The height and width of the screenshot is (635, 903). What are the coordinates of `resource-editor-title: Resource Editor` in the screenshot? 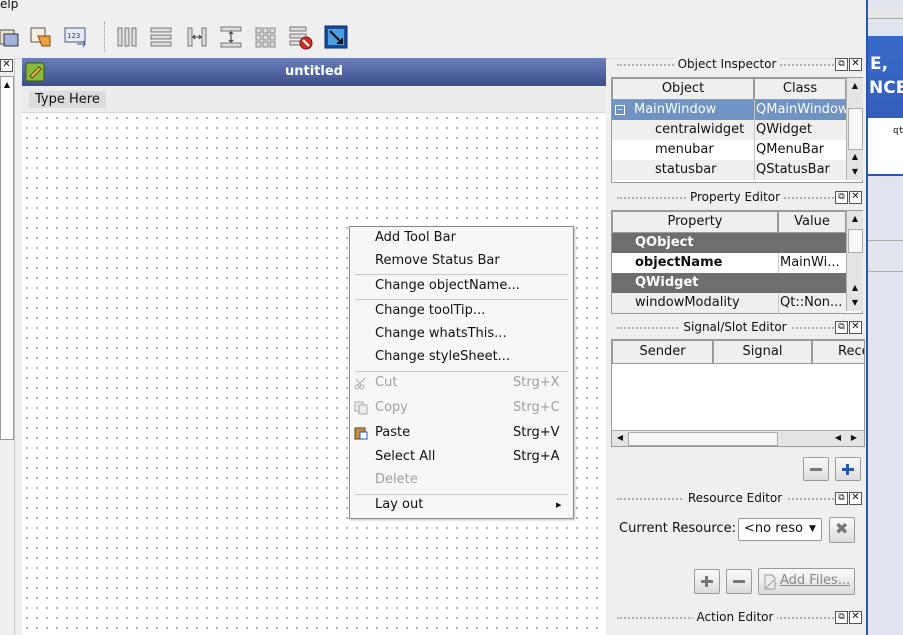 It's located at (735, 498).